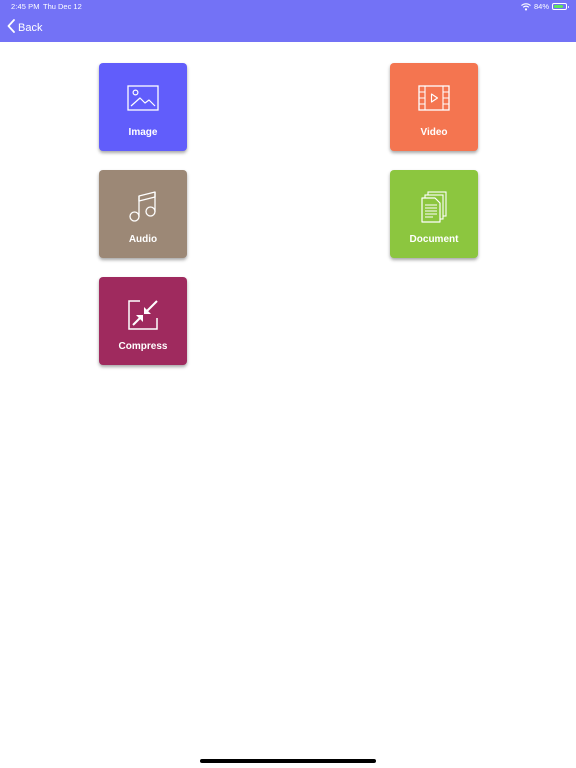  I want to click on tile-label-document: Document, so click(434, 239).